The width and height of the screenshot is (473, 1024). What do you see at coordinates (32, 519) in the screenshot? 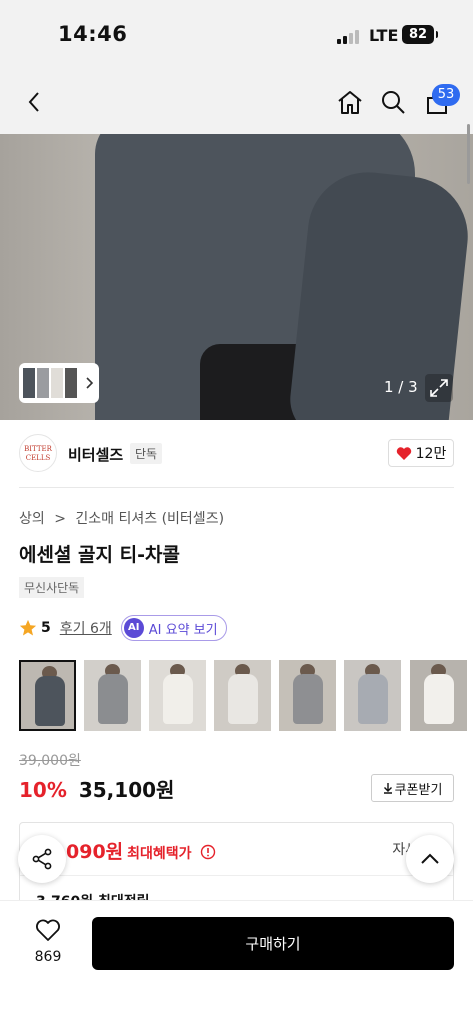
I see `breadcrumb-category: 상의` at bounding box center [32, 519].